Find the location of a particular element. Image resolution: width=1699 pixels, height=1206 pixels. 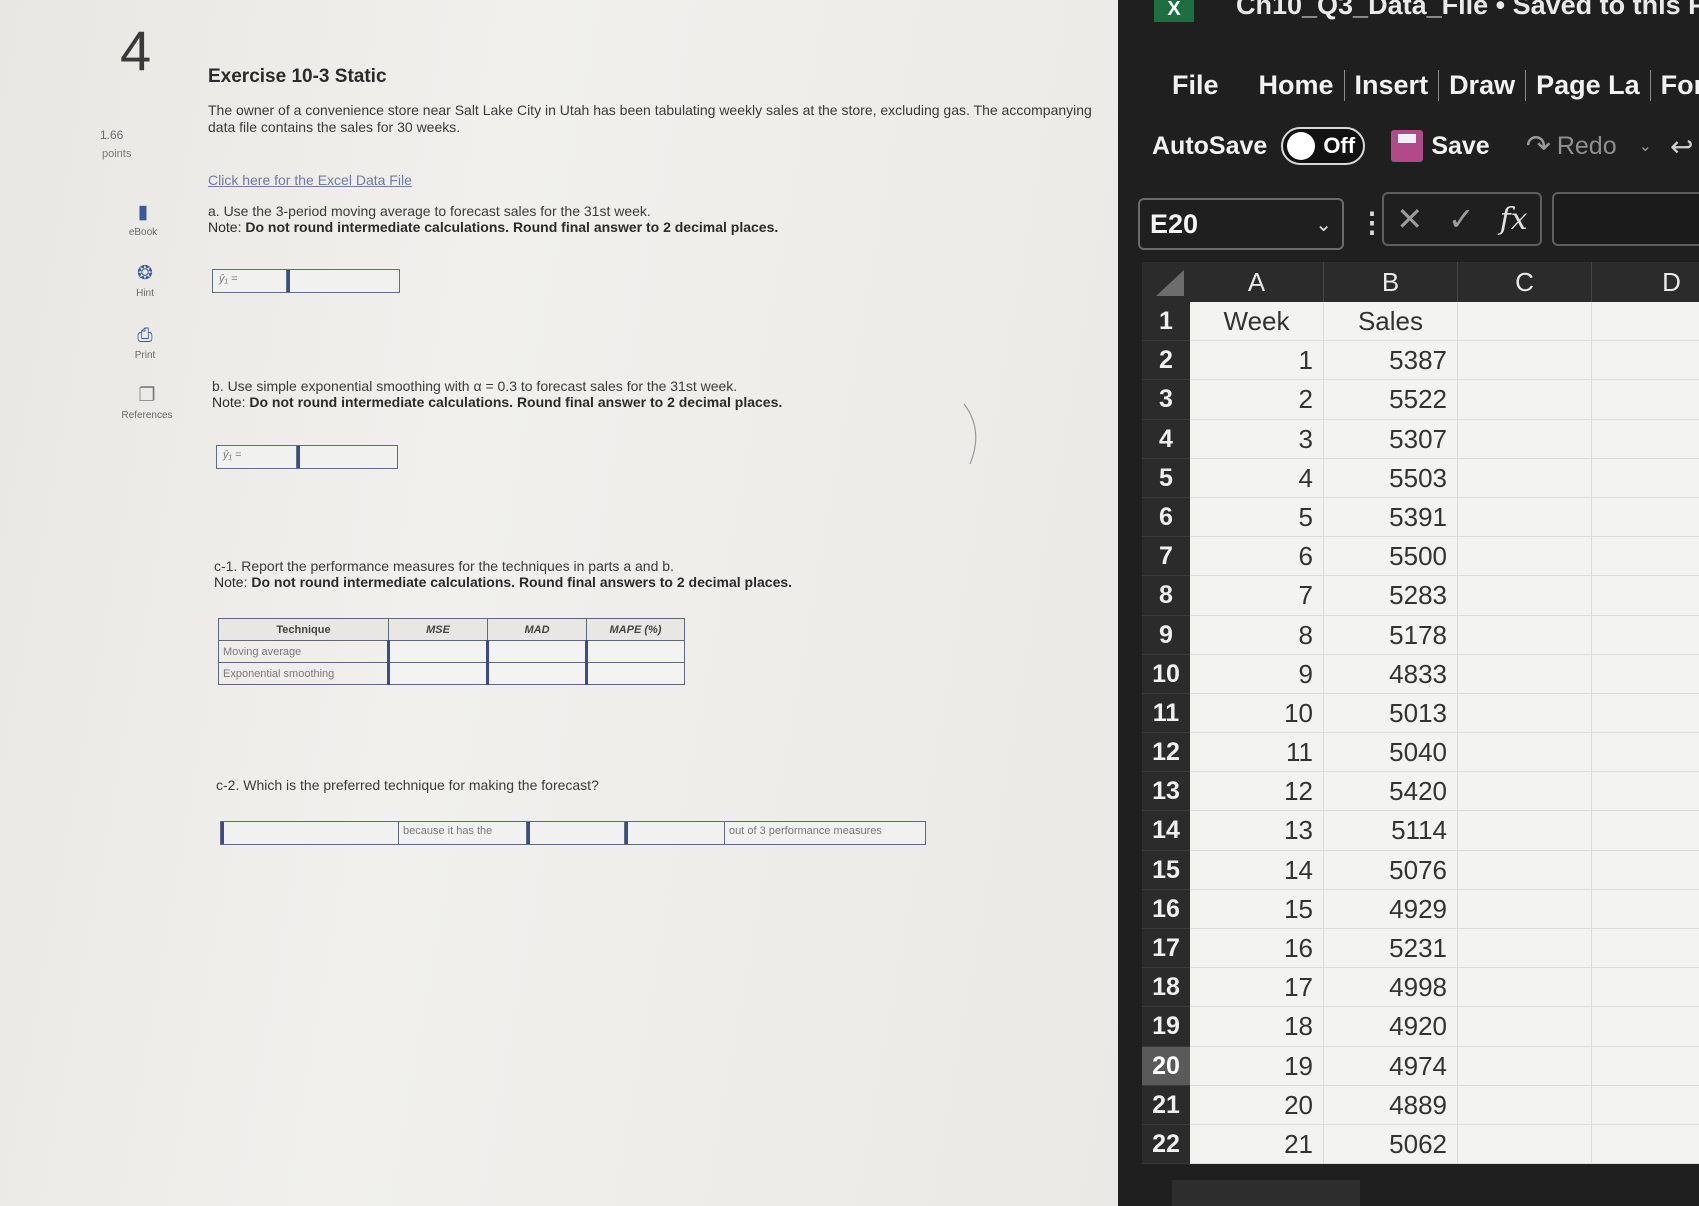

cell-a: 17 is located at coordinates (1257, 988).